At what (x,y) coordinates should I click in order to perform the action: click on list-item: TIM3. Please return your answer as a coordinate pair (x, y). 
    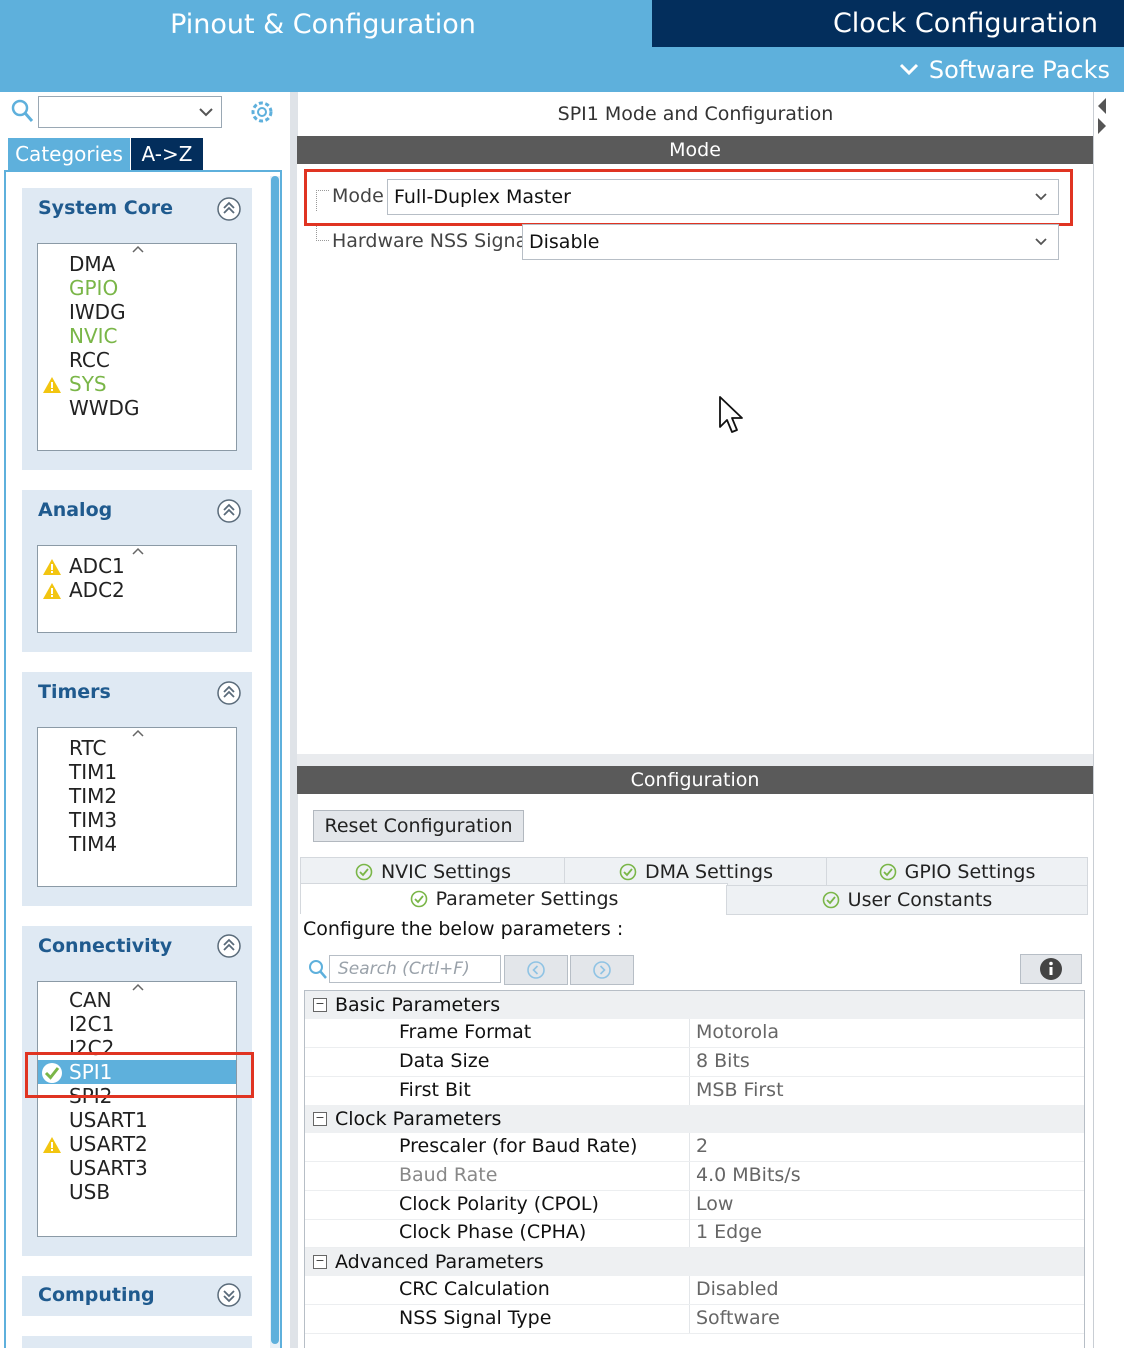
    Looking at the image, I should click on (93, 820).